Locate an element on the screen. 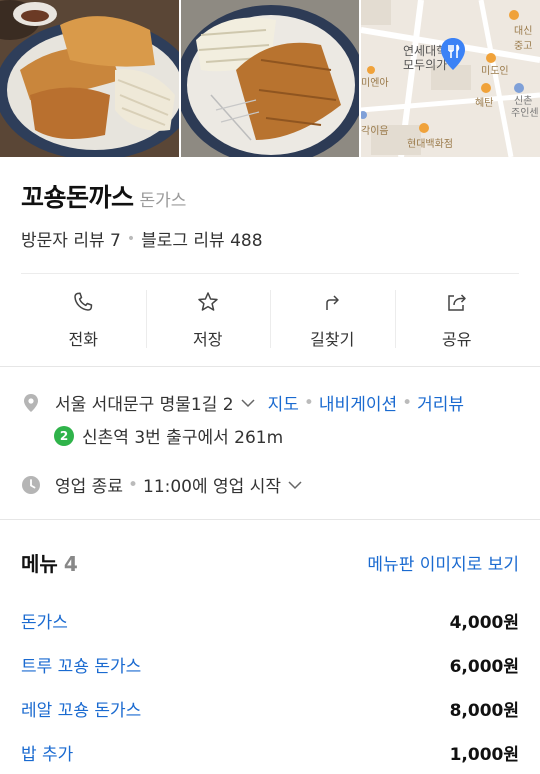 The image size is (540, 774). hours-row: 영업 종료 • 11:00에 영업 시작 is located at coordinates (168, 484).